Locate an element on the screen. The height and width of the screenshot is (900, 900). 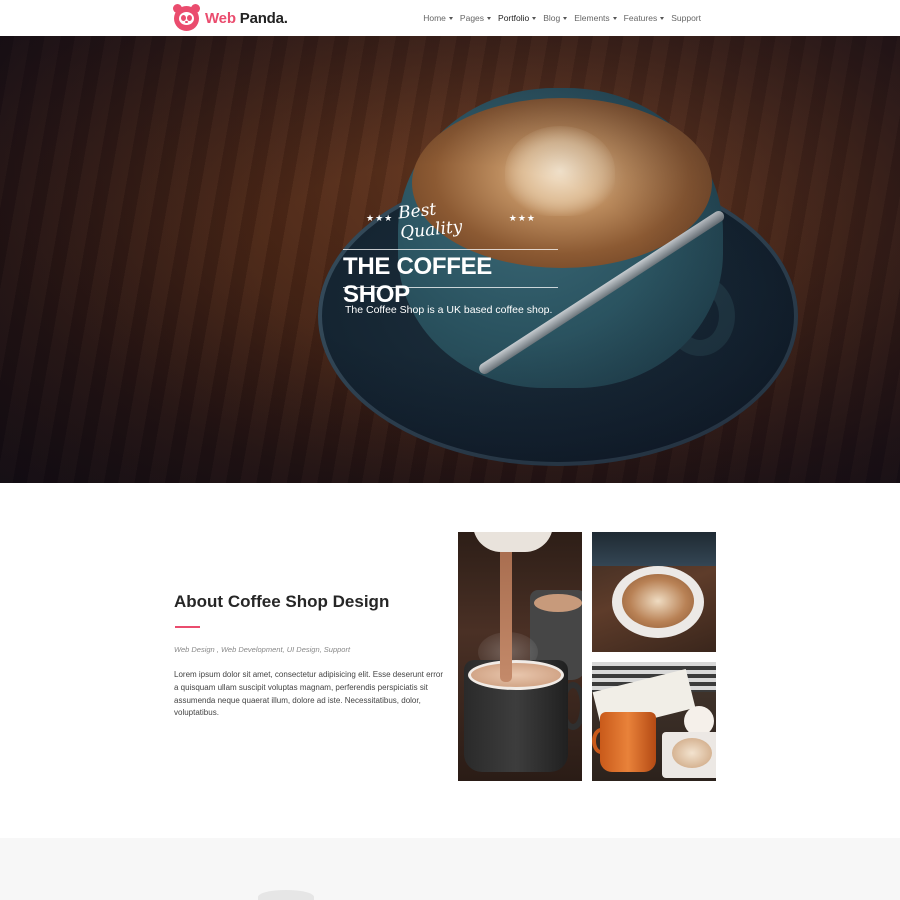
nav-item-label: Features is located at coordinates (640, 18).